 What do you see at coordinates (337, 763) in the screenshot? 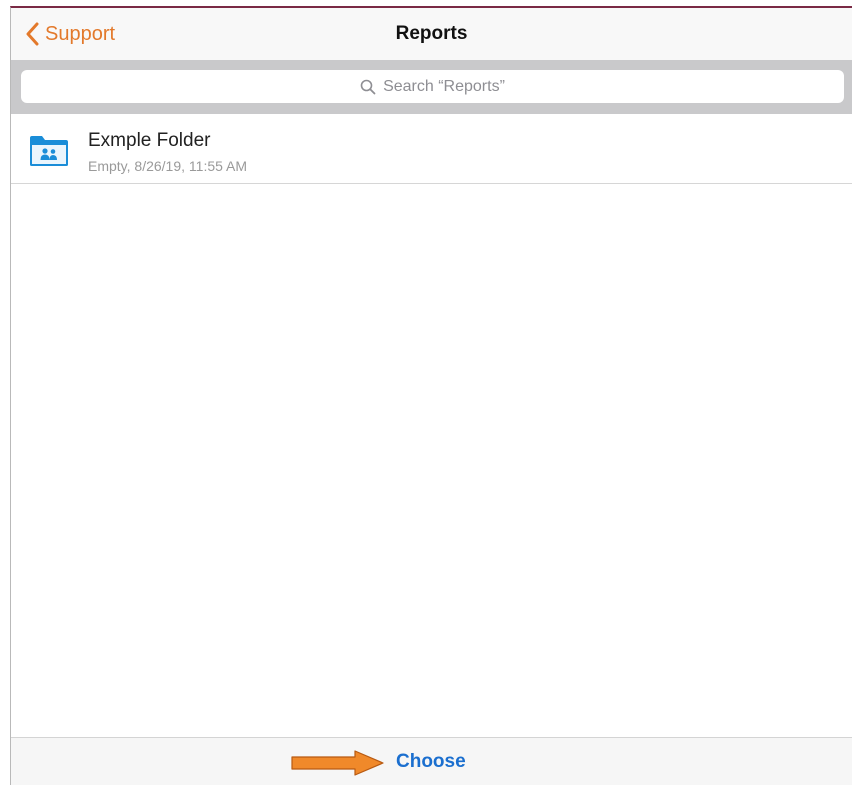
I see `orange-arrow-icon` at bounding box center [337, 763].